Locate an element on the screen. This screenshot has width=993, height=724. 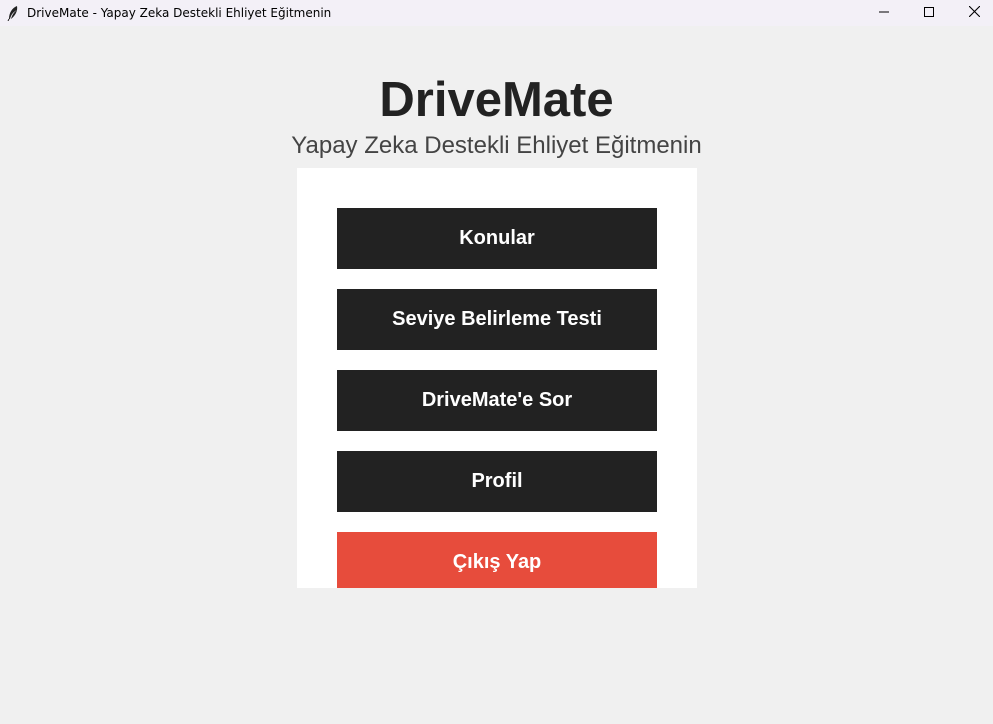
placement-test-button: Seviye Belirleme Testi is located at coordinates (497, 319).